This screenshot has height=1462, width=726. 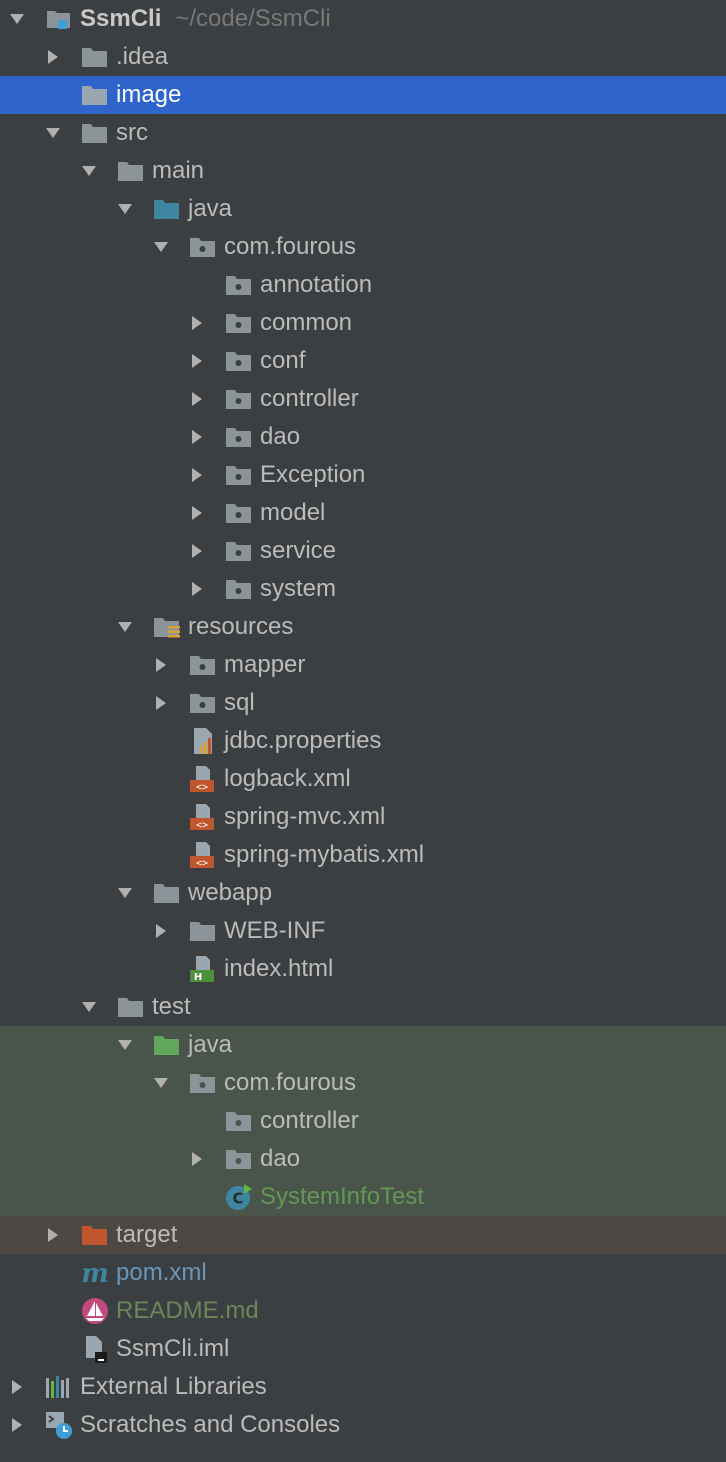 I want to click on excluded-folder-icon, so click(x=95, y=1235).